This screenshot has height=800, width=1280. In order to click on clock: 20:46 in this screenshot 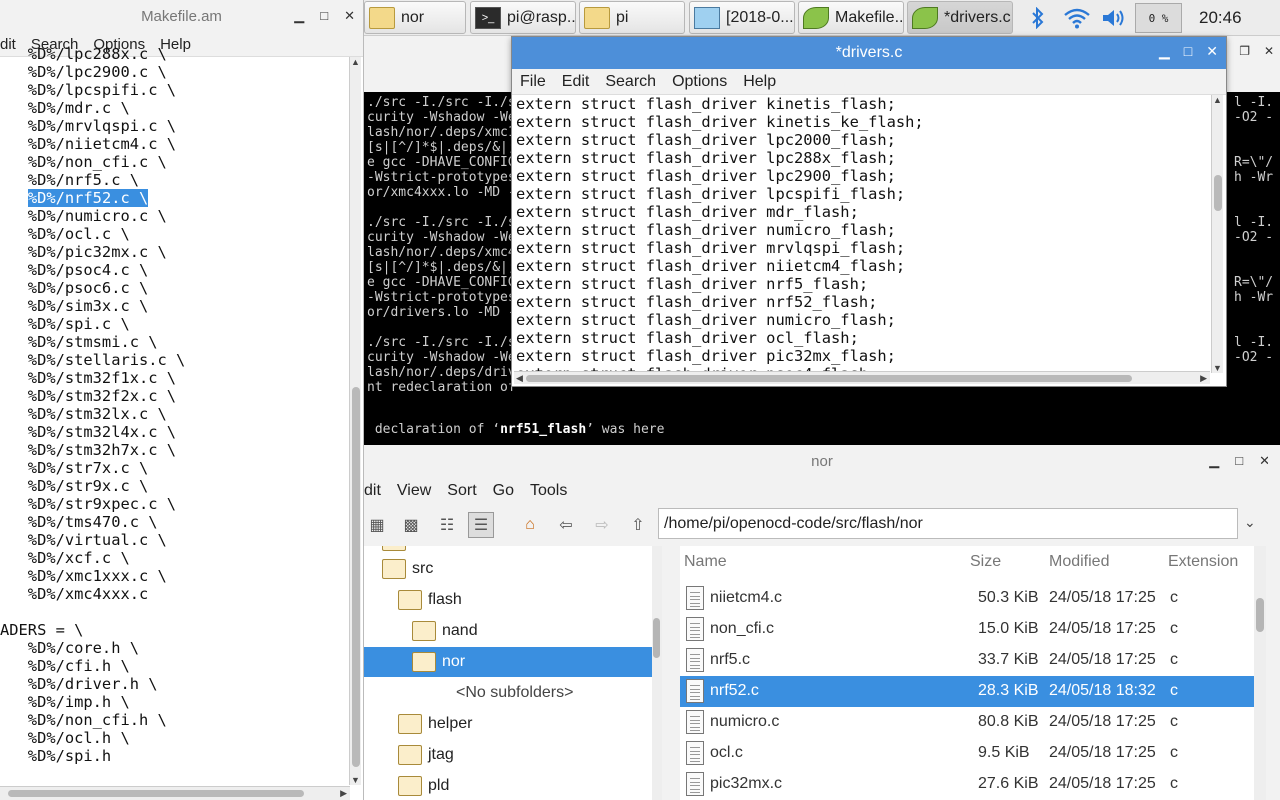, I will do `click(1220, 18)`.